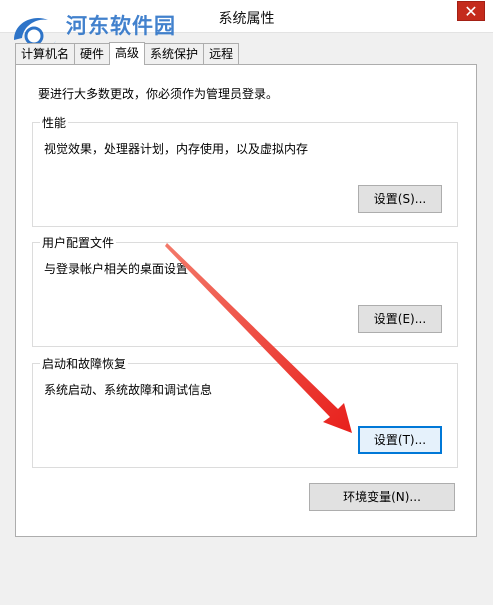 This screenshot has width=493, height=605. I want to click on admin-notice: 要进行大多数更改，你必须作为管理员登录。, so click(158, 94).